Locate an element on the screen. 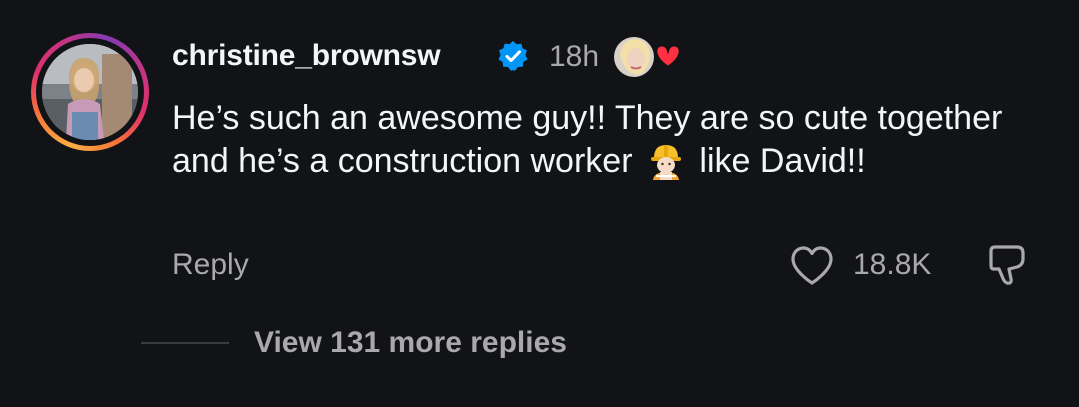 This screenshot has width=1079, height=407. thumbs-down-icon is located at coordinates (1006, 265).